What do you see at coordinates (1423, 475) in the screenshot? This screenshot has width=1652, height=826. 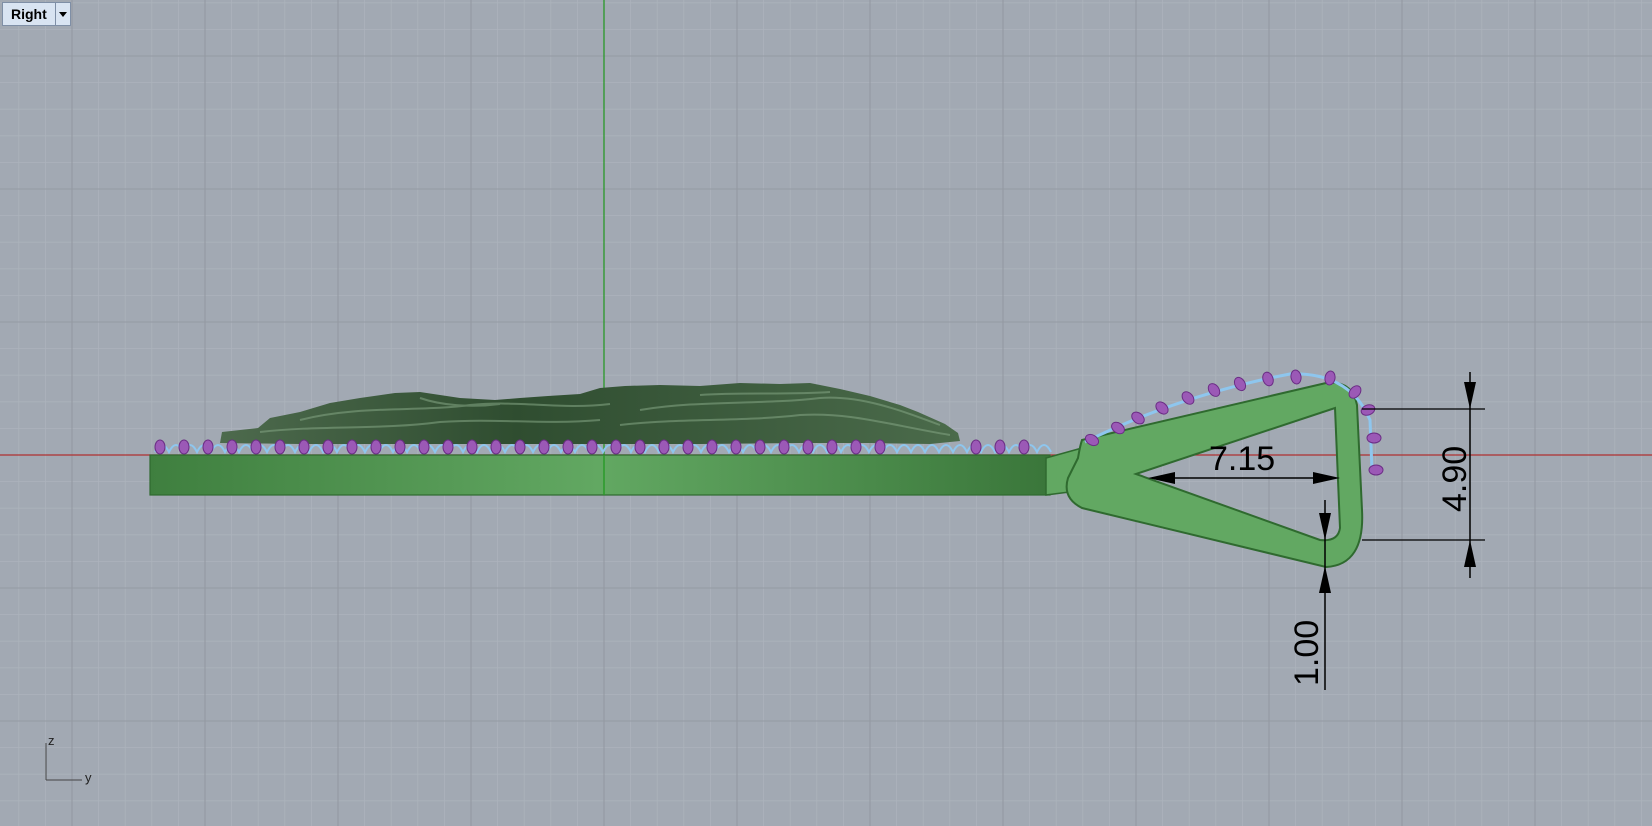 I see `dimension-height: 4.90` at bounding box center [1423, 475].